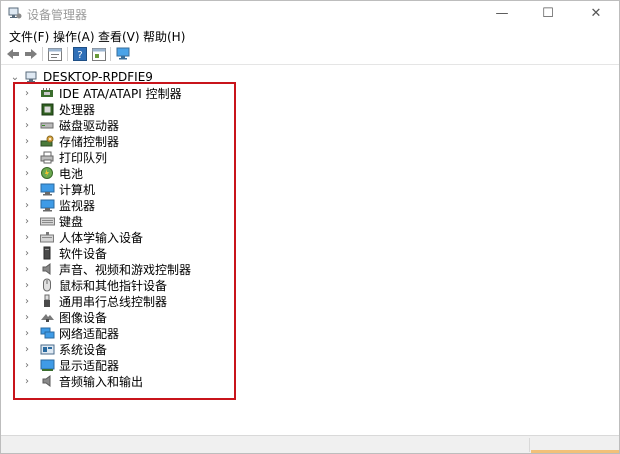  Describe the element at coordinates (71, 221) in the screenshot. I see `tree-item-label: 键盘` at that location.